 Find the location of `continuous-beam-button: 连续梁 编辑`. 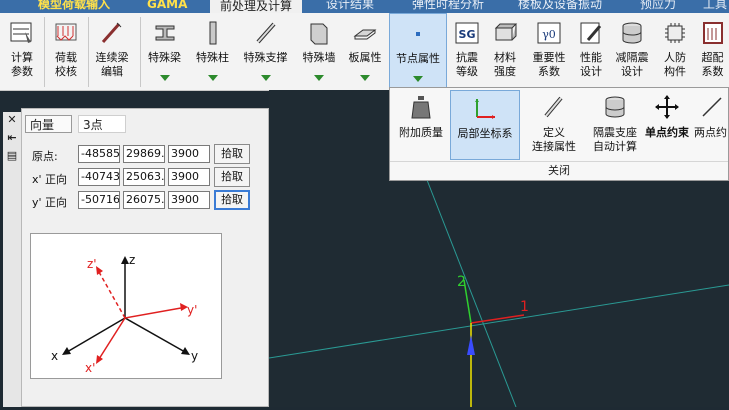

continuous-beam-button: 连续梁 编辑 is located at coordinates (112, 51).